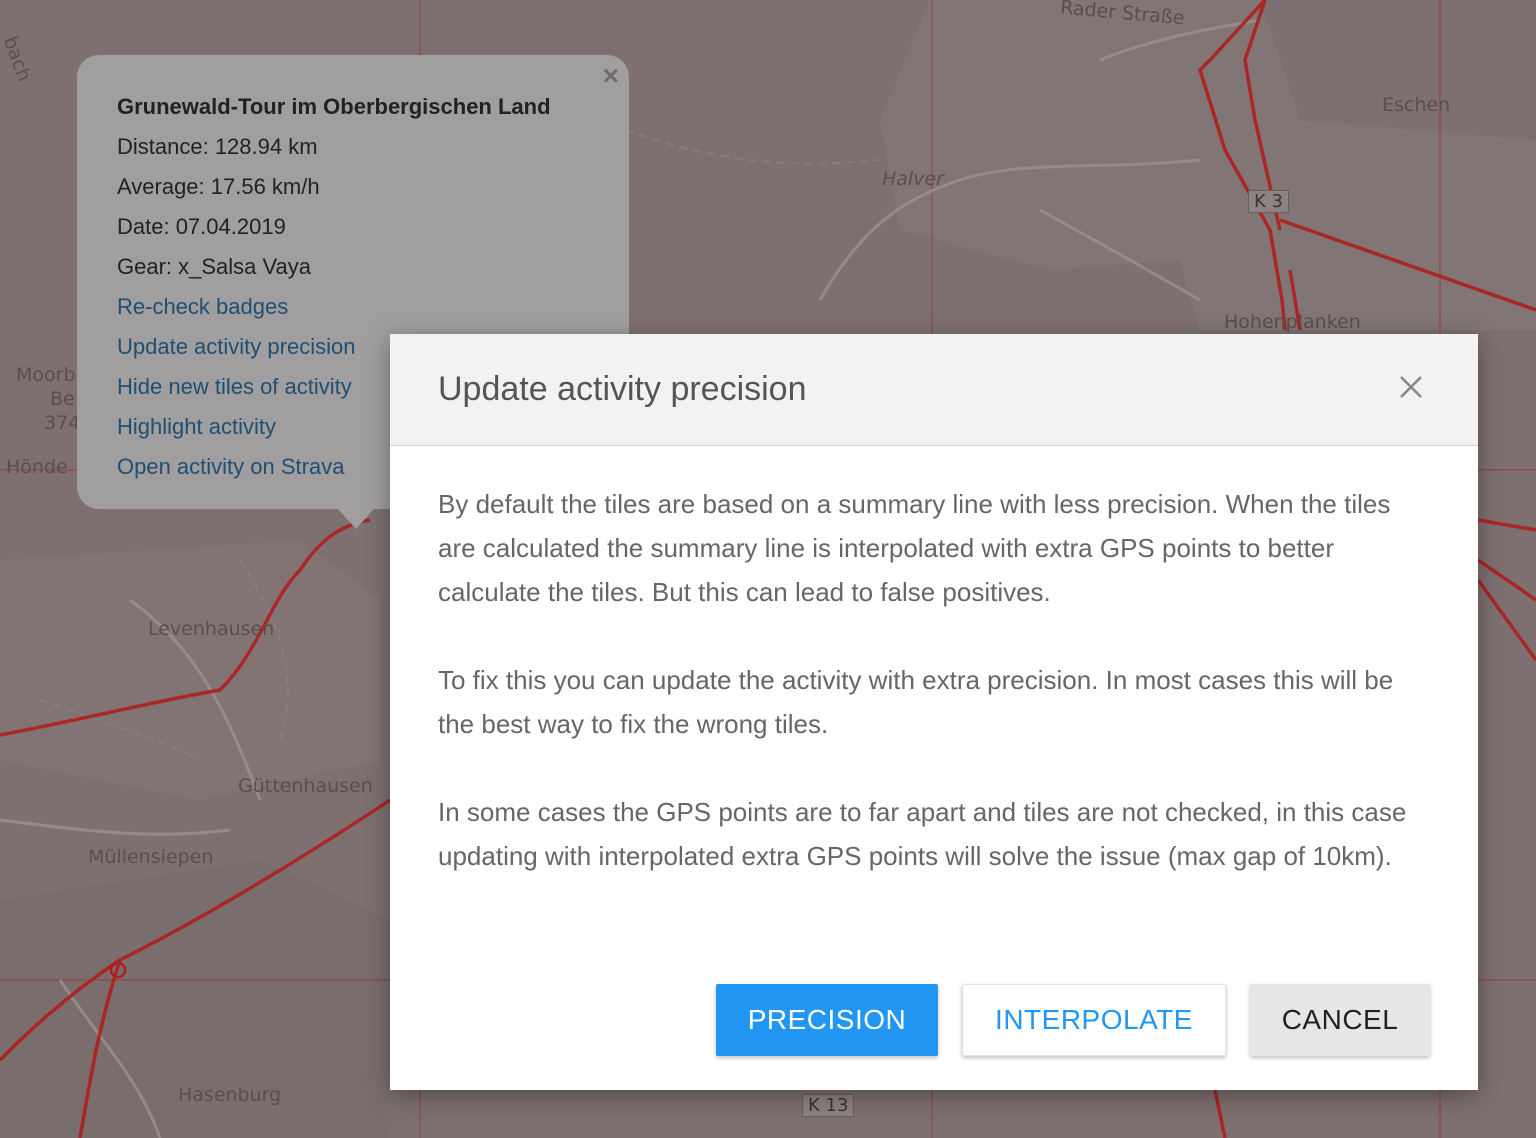 The width and height of the screenshot is (1536, 1138). I want to click on map-label-hasenburg: Hasenburg, so click(230, 1095).